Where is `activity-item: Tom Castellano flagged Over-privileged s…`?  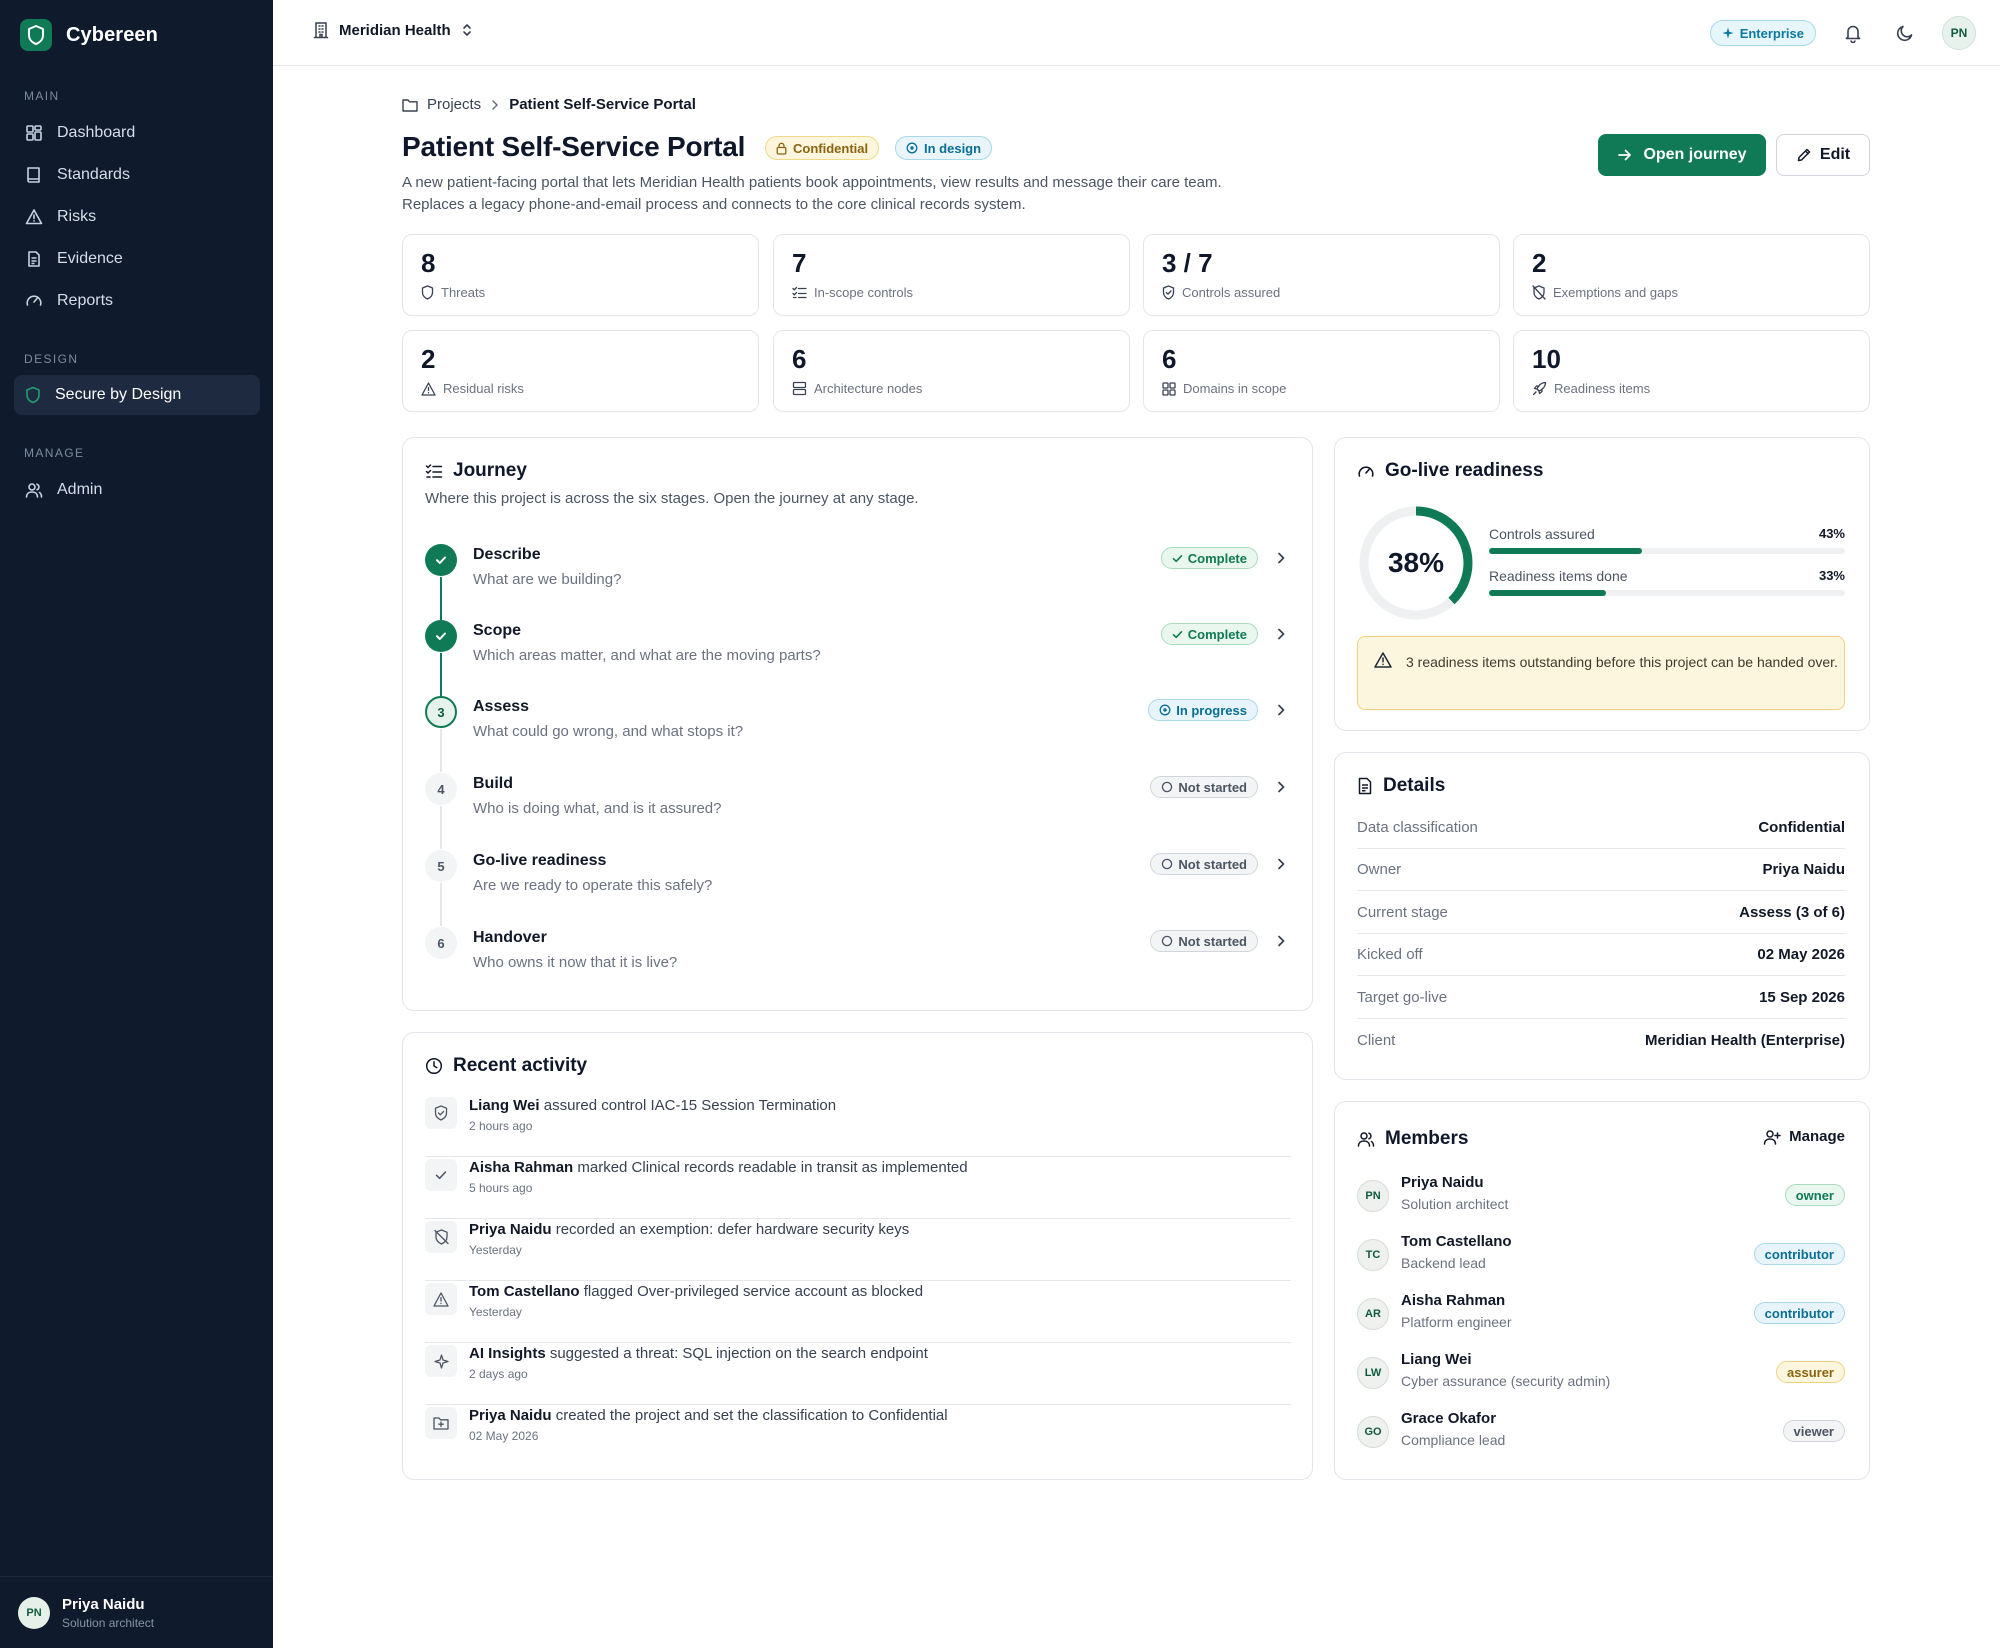
activity-item: Tom Castellano flagged Over-privileged s… is located at coordinates (858, 1312).